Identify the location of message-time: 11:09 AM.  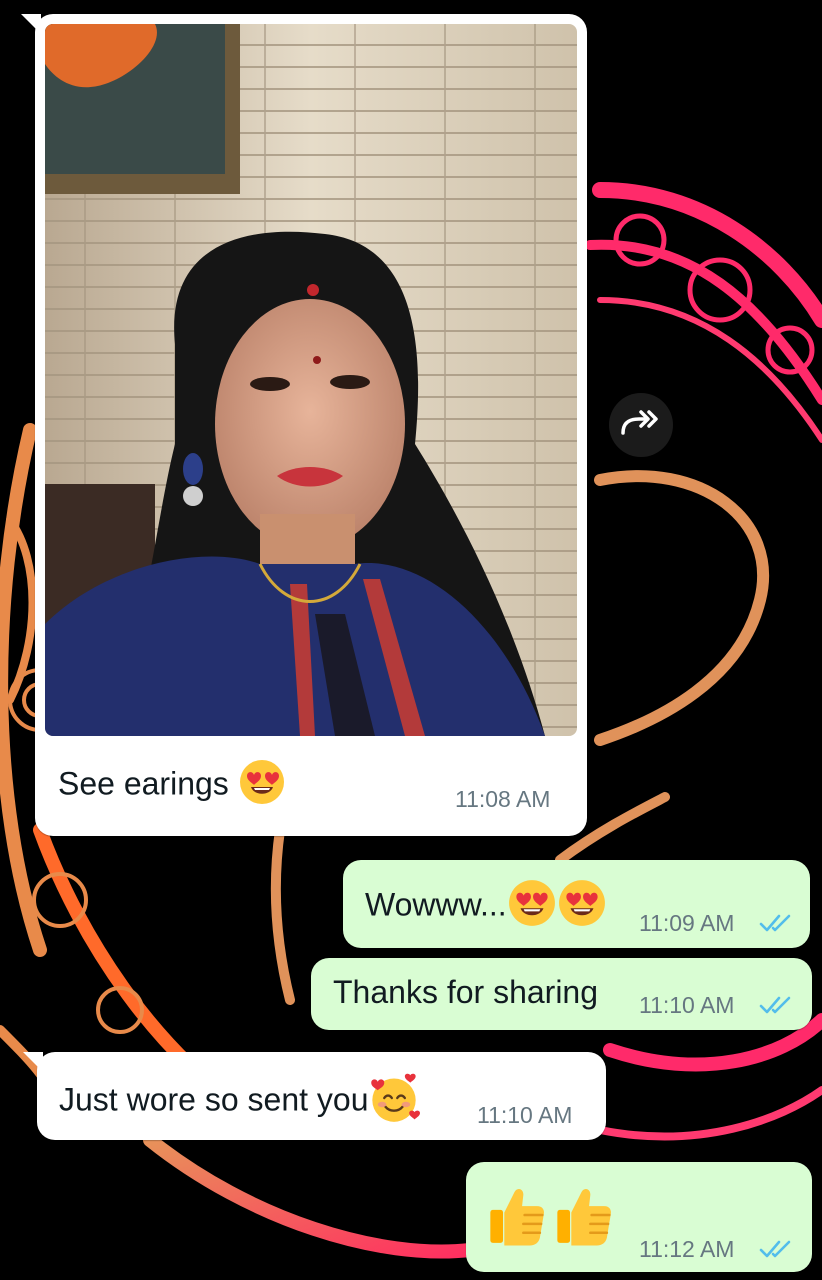
(687, 923).